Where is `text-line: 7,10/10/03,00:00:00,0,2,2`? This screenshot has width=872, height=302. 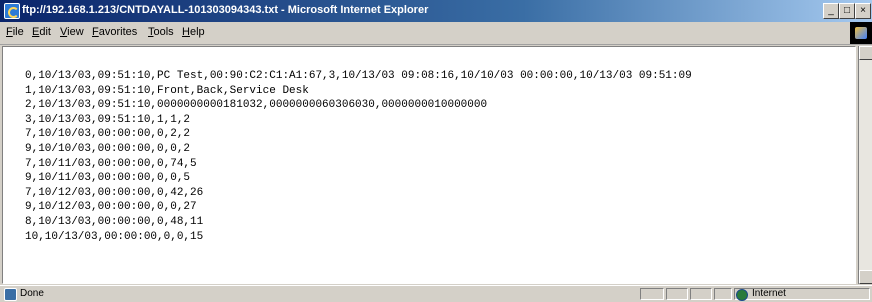
text-line: 7,10/10/03,00:00:00,0,2,2 is located at coordinates (108, 134).